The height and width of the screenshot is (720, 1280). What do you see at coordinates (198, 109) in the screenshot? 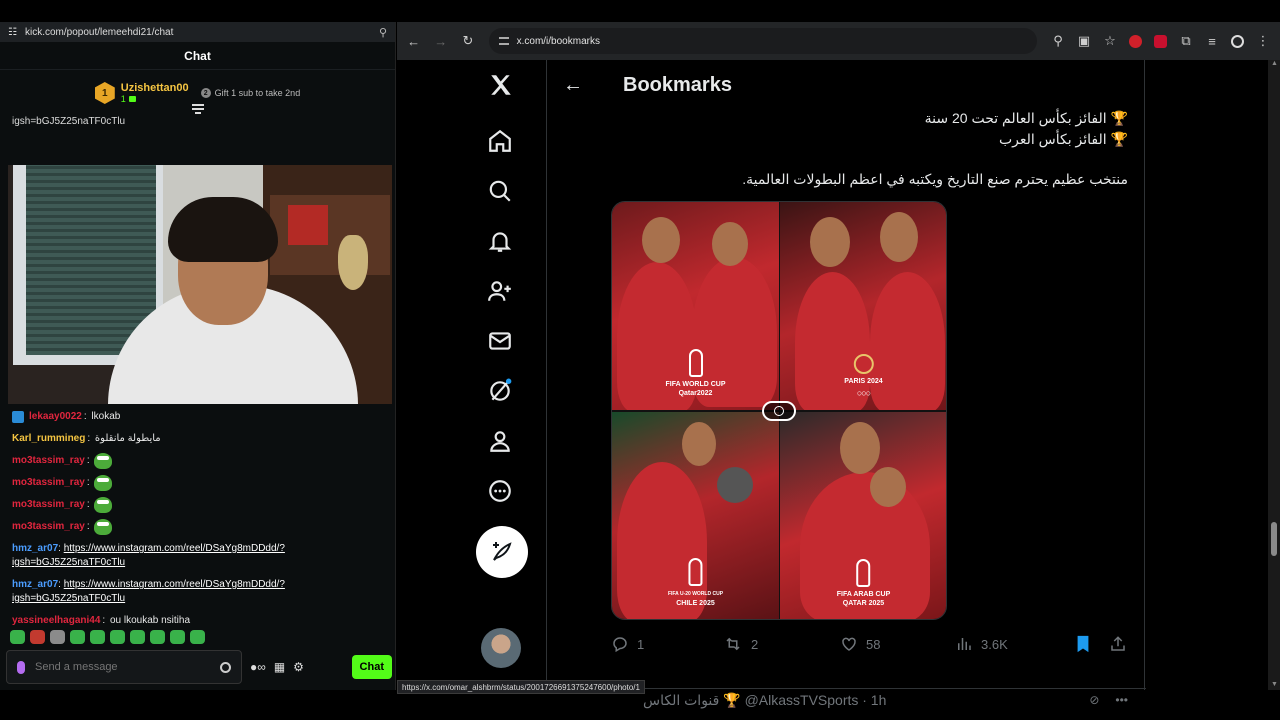
I see `collapse-icon` at bounding box center [198, 109].